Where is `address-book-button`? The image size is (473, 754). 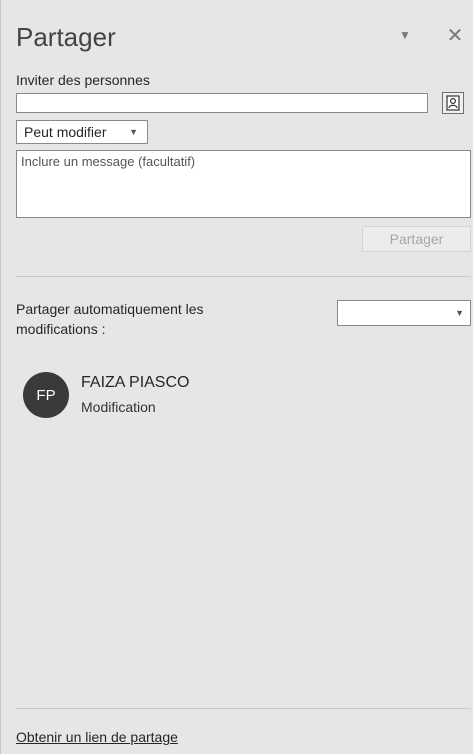 address-book-button is located at coordinates (453, 103).